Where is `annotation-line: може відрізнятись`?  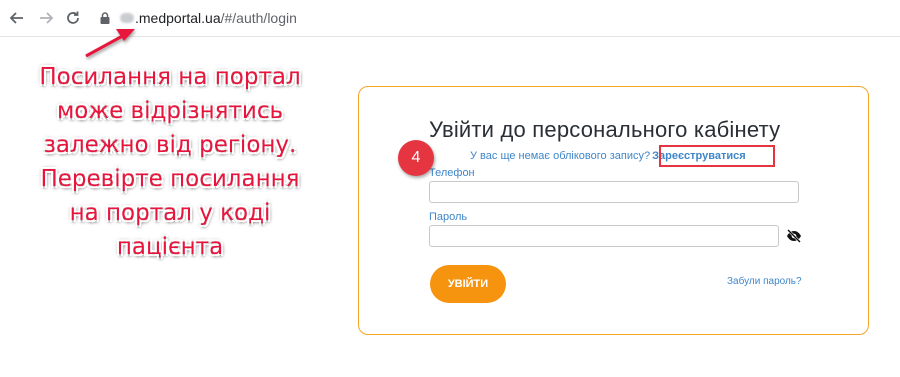 annotation-line: може відрізнятись is located at coordinates (170, 111).